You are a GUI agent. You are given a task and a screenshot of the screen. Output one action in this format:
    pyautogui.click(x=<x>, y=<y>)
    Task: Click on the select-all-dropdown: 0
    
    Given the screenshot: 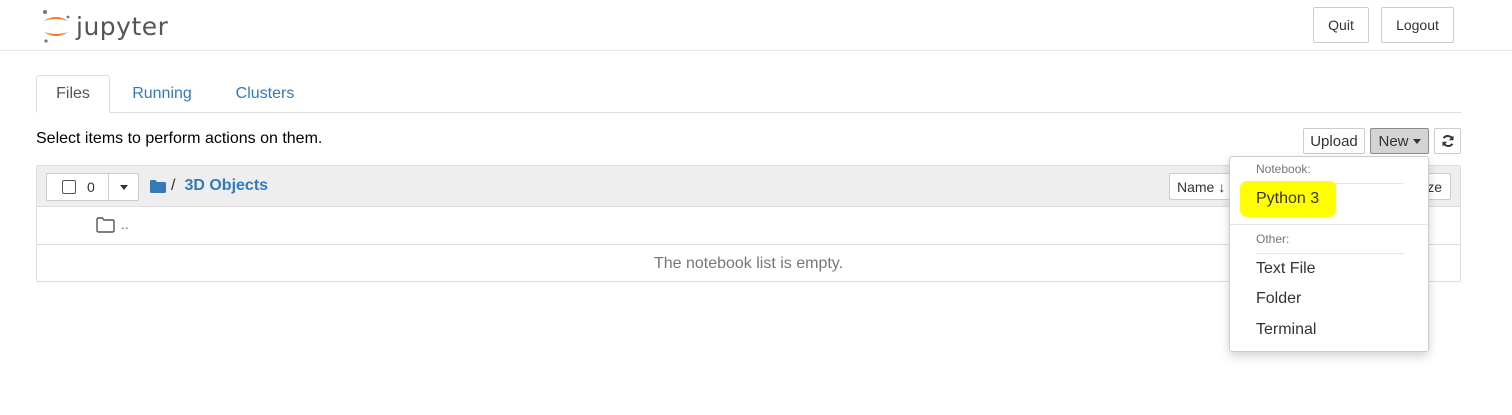 What is the action you would take?
    pyautogui.click(x=92, y=187)
    